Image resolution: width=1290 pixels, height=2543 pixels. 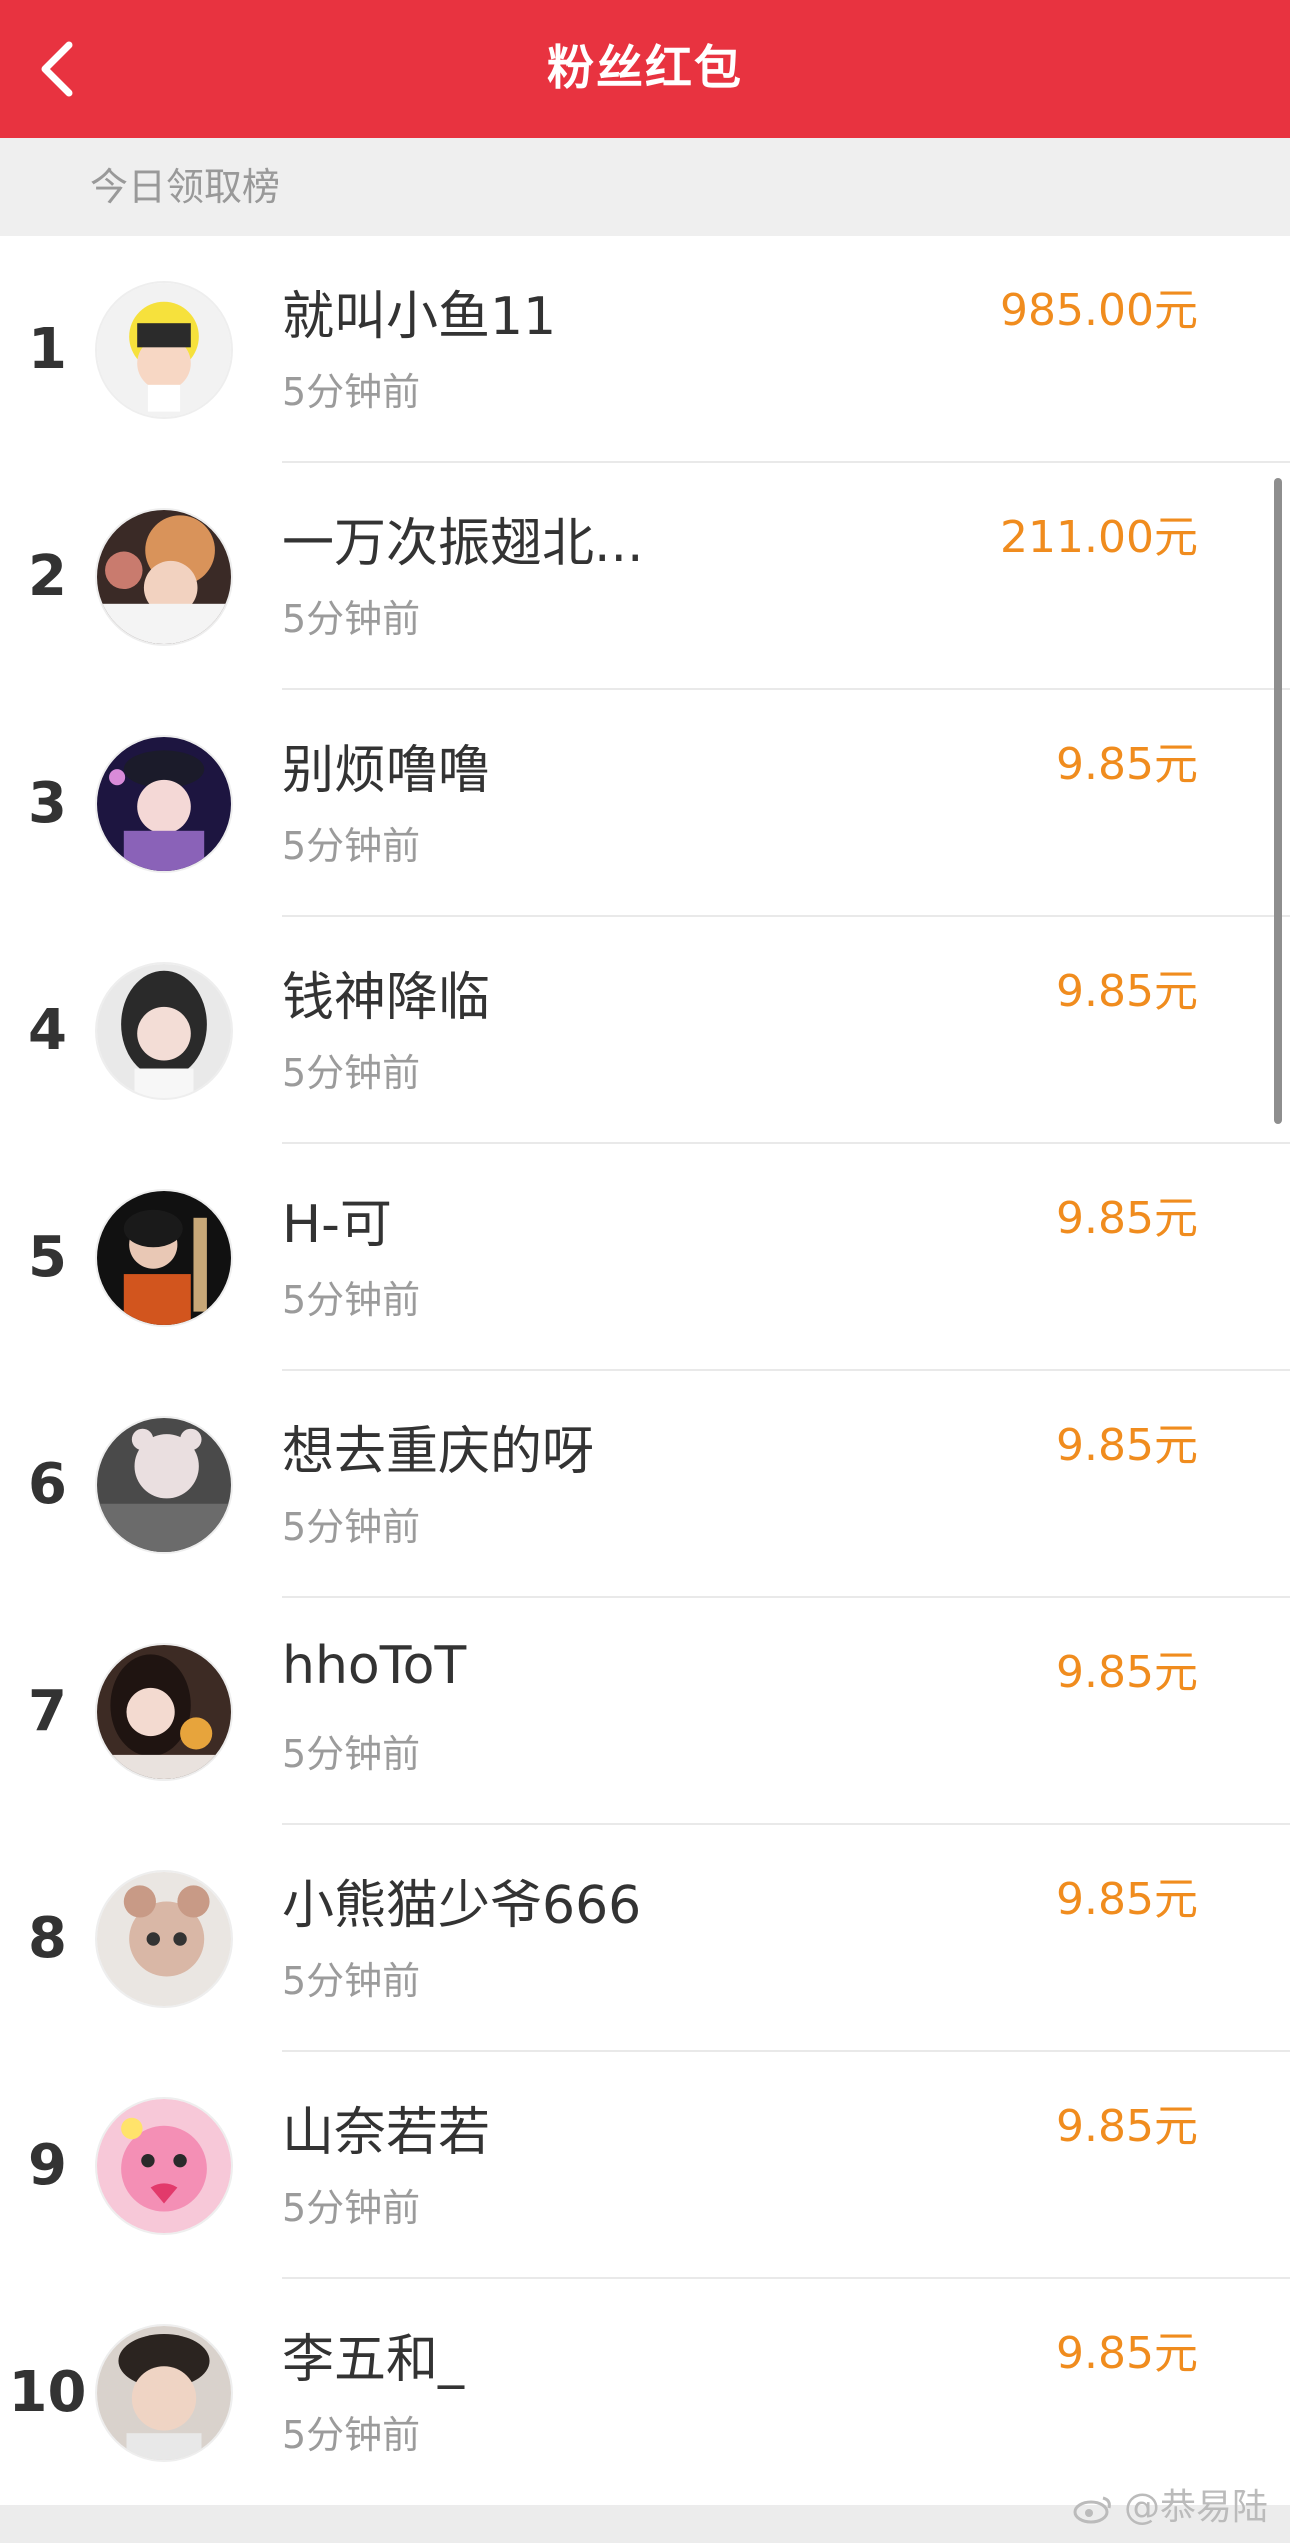 I want to click on watermark: @恭易陆, so click(x=1170, y=2504).